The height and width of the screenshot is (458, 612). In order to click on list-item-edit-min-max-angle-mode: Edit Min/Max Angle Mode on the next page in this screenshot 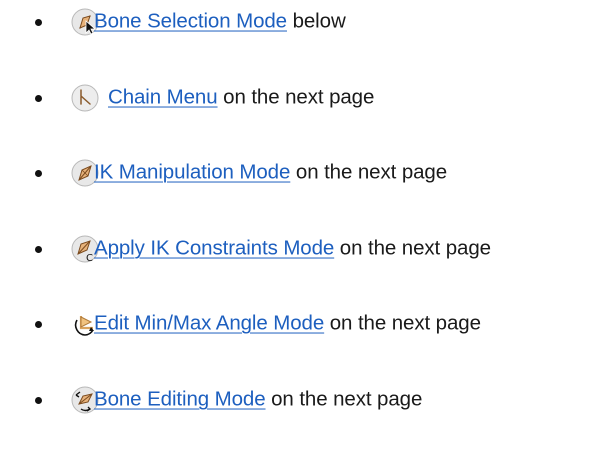, I will do `click(306, 324)`.